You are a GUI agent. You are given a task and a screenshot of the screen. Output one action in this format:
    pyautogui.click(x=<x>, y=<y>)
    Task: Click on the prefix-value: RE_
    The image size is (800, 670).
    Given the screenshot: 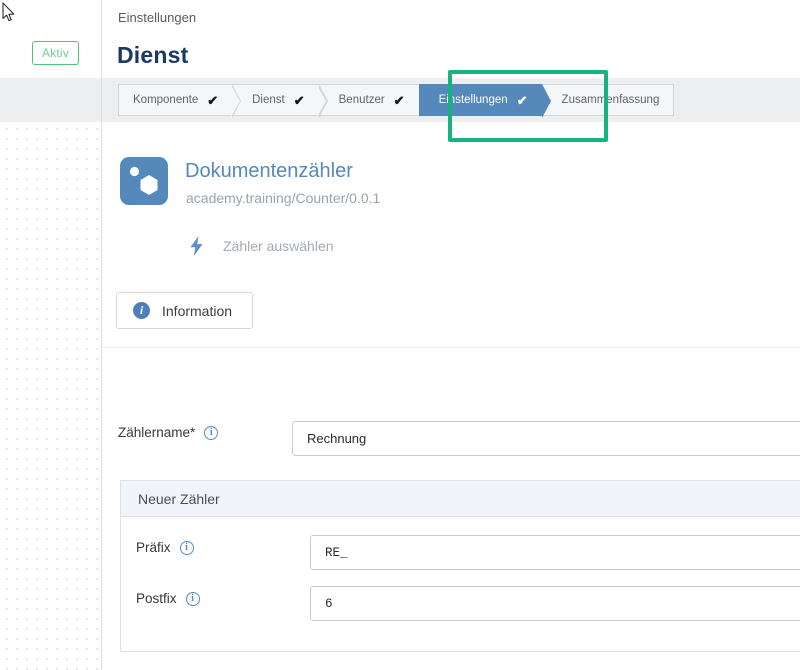 What is the action you would take?
    pyautogui.click(x=336, y=552)
    